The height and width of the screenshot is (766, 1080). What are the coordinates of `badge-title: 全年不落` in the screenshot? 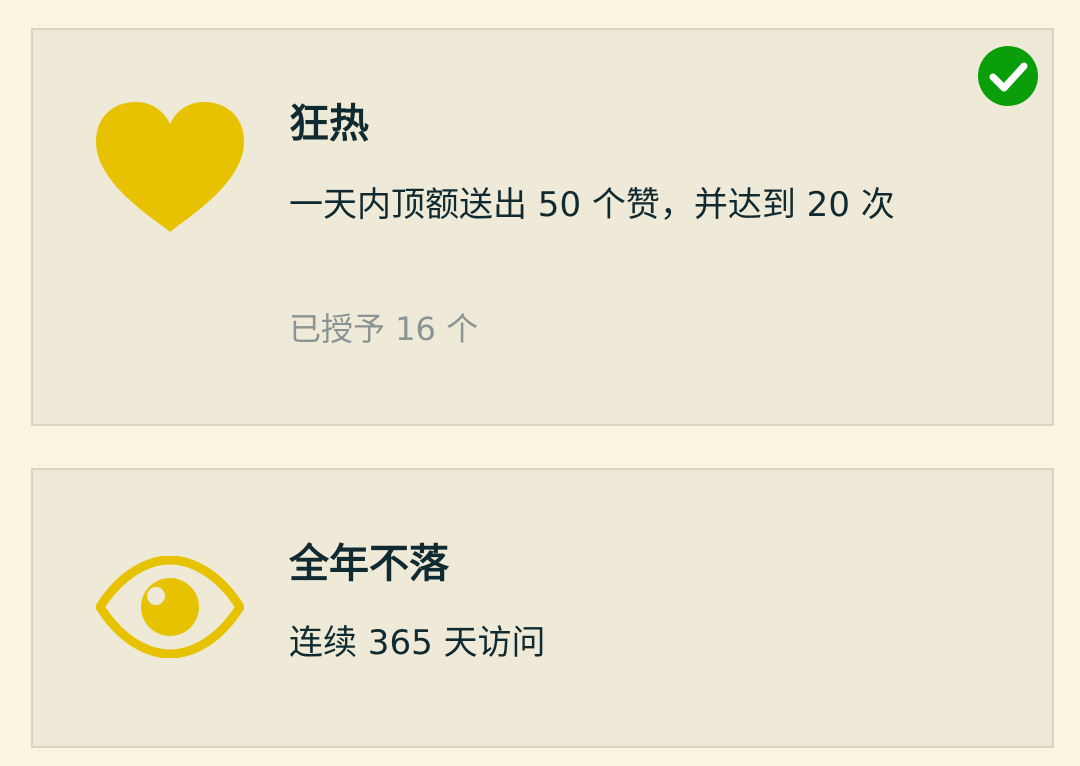 It's located at (369, 564).